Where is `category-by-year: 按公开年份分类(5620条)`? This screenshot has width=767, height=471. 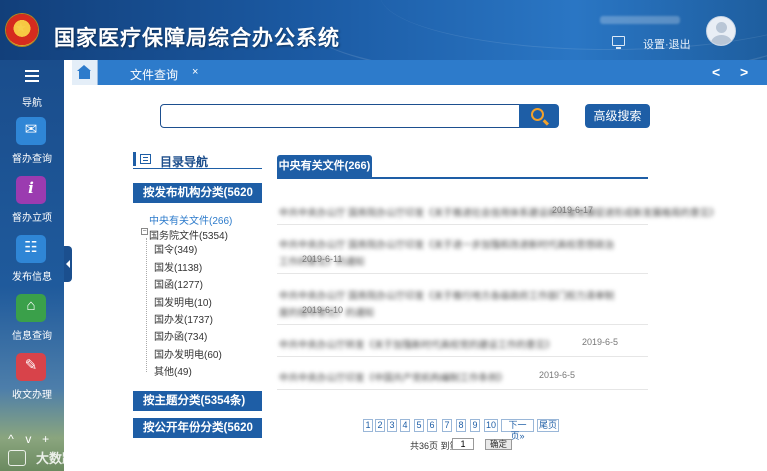
category-by-year: 按公开年份分类(5620条) is located at coordinates (197, 436).